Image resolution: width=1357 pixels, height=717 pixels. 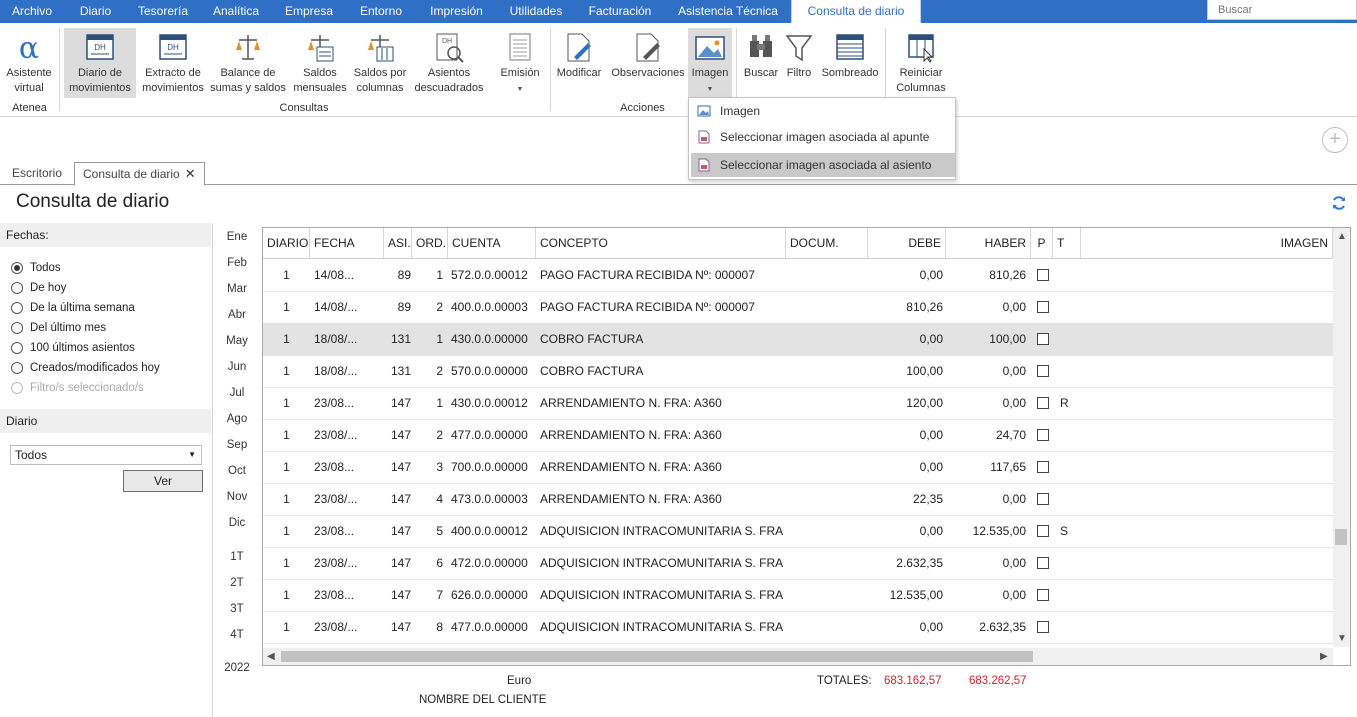 I want to click on saldos-columnas-button: Saldos por columnas, so click(x=380, y=63).